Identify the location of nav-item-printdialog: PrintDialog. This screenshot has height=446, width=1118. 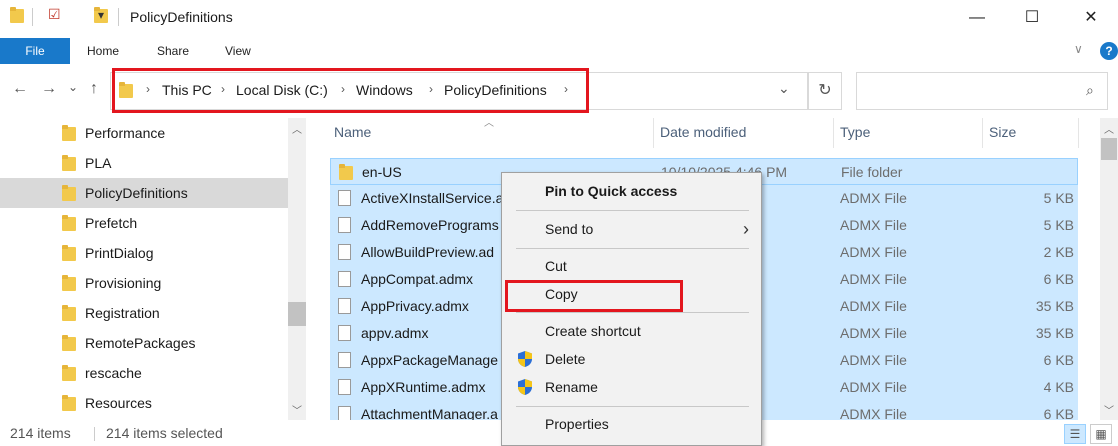
(144, 253).